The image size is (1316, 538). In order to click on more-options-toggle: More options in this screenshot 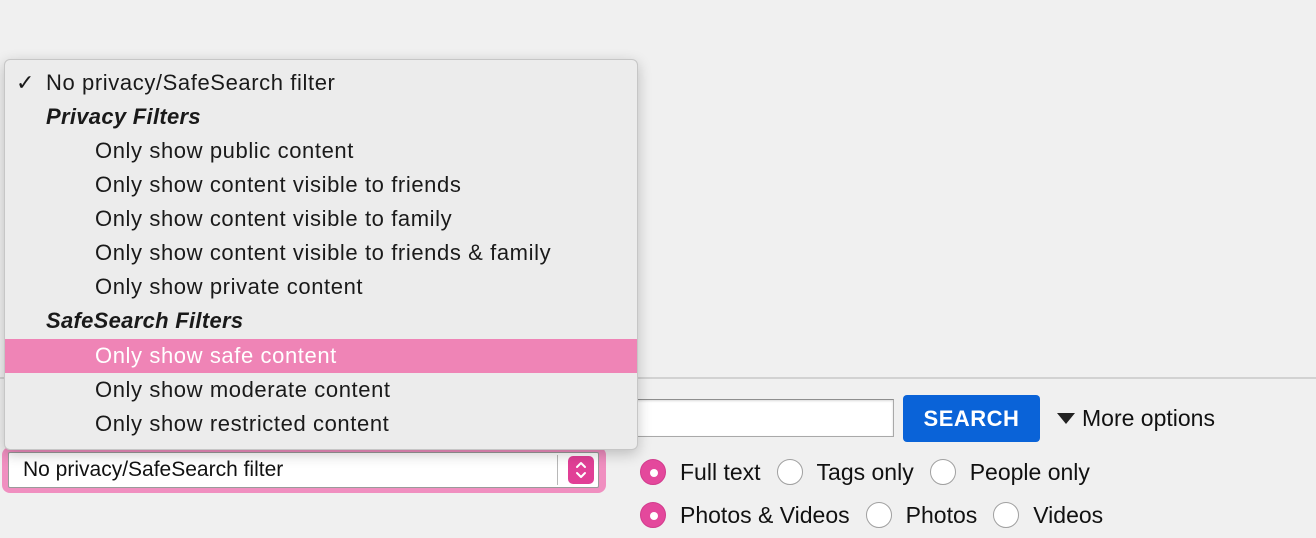, I will do `click(1136, 418)`.